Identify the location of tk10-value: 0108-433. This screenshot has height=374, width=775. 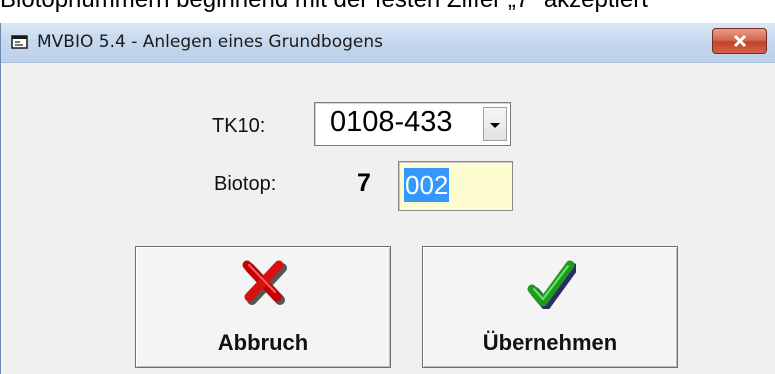
(391, 122).